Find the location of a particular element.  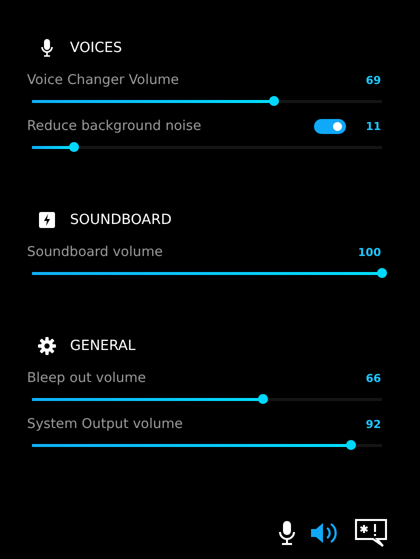

settings-icon is located at coordinates (47, 346).